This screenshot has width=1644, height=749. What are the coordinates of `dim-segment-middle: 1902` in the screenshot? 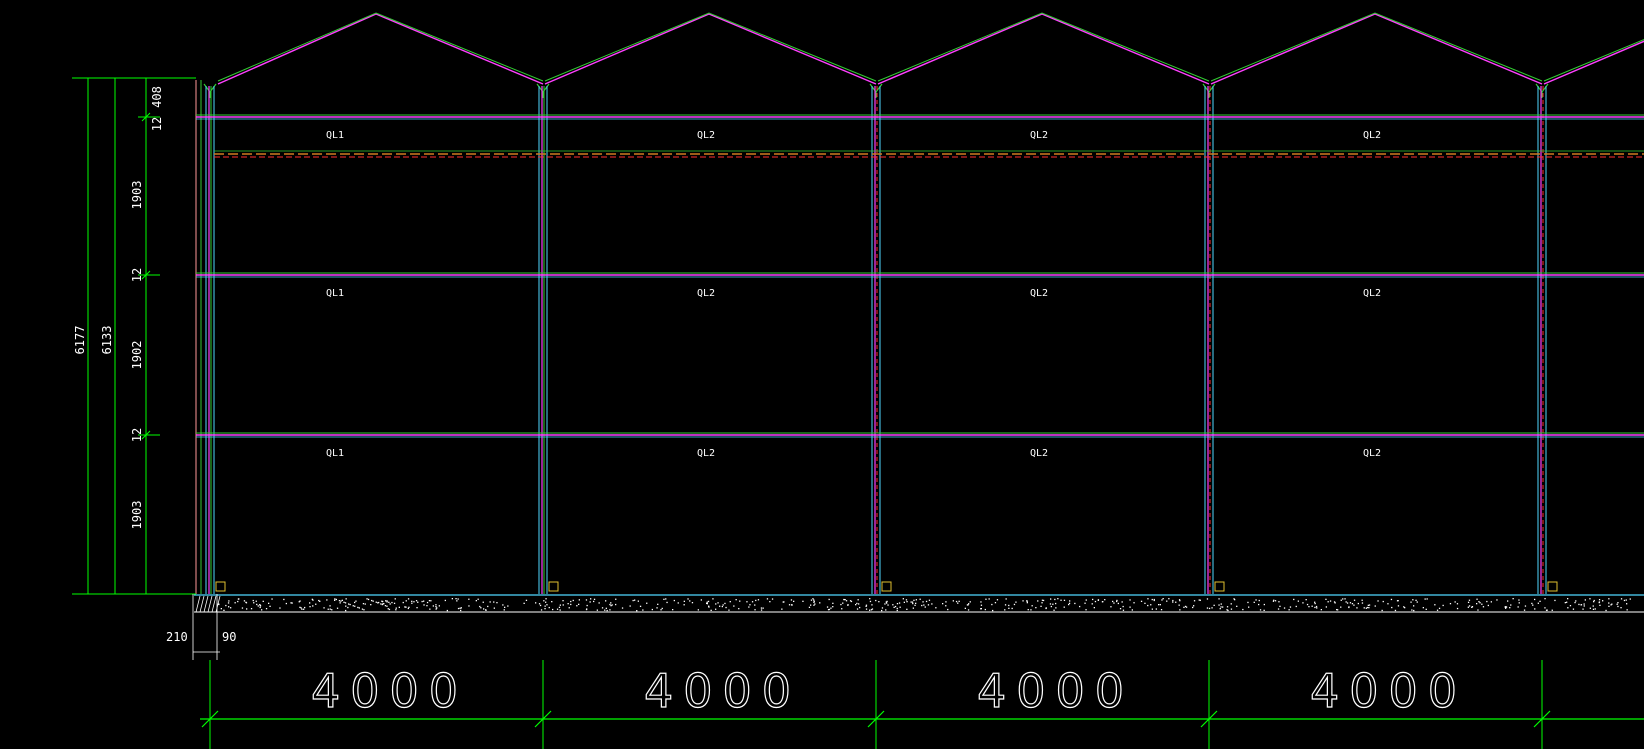 It's located at (137, 355).